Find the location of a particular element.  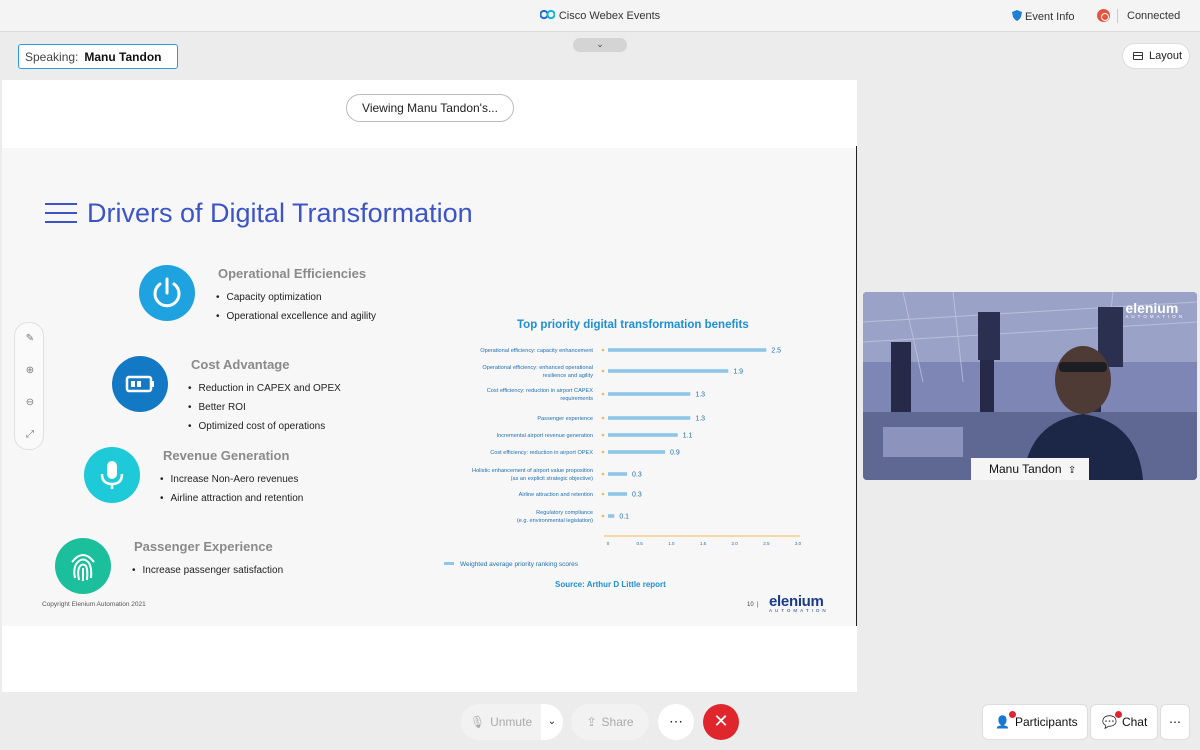

bullet-item: Airline attraction and retention is located at coordinates (232, 502).